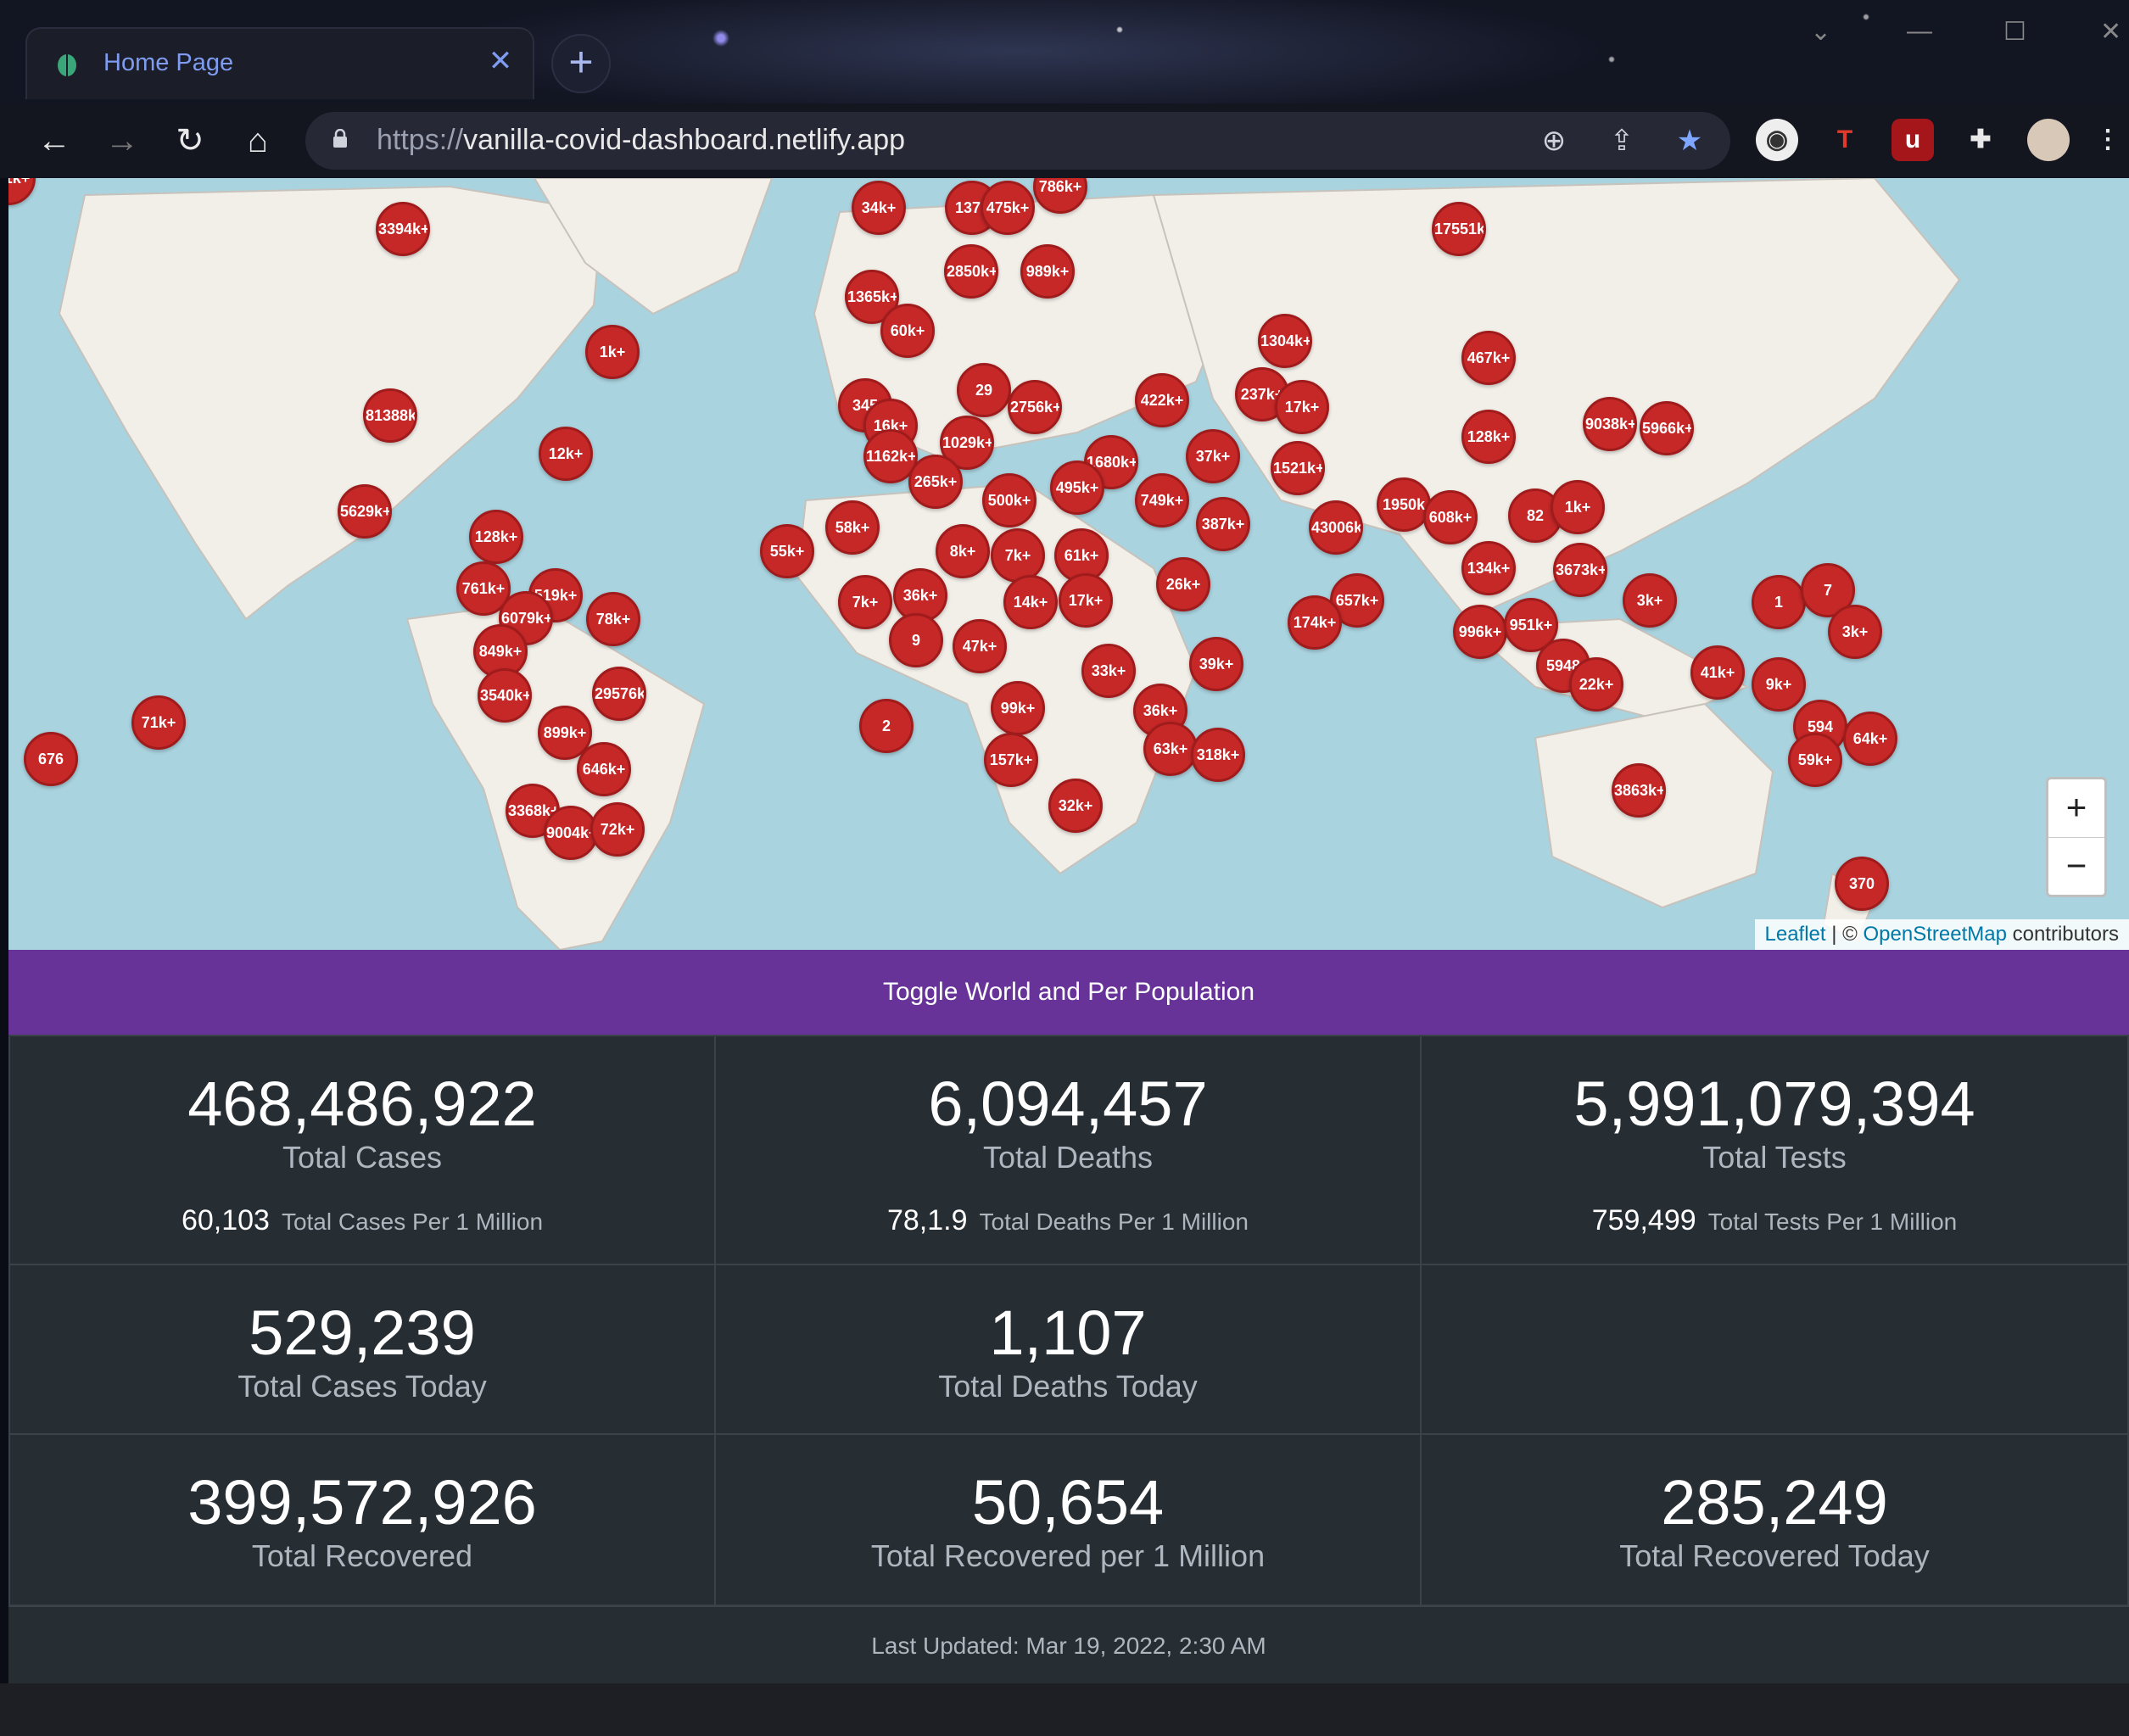 The height and width of the screenshot is (1736, 2129). I want to click on cluster-marker: 58k+, so click(852, 527).